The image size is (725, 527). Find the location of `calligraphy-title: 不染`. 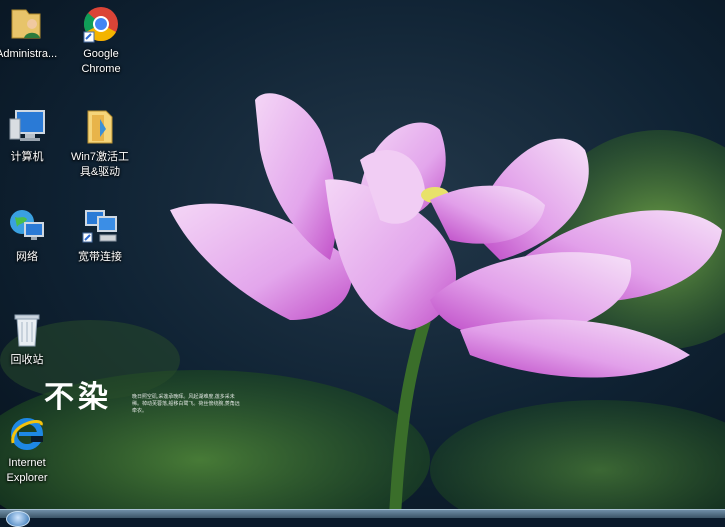

calligraphy-title: 不染 is located at coordinates (78, 397).